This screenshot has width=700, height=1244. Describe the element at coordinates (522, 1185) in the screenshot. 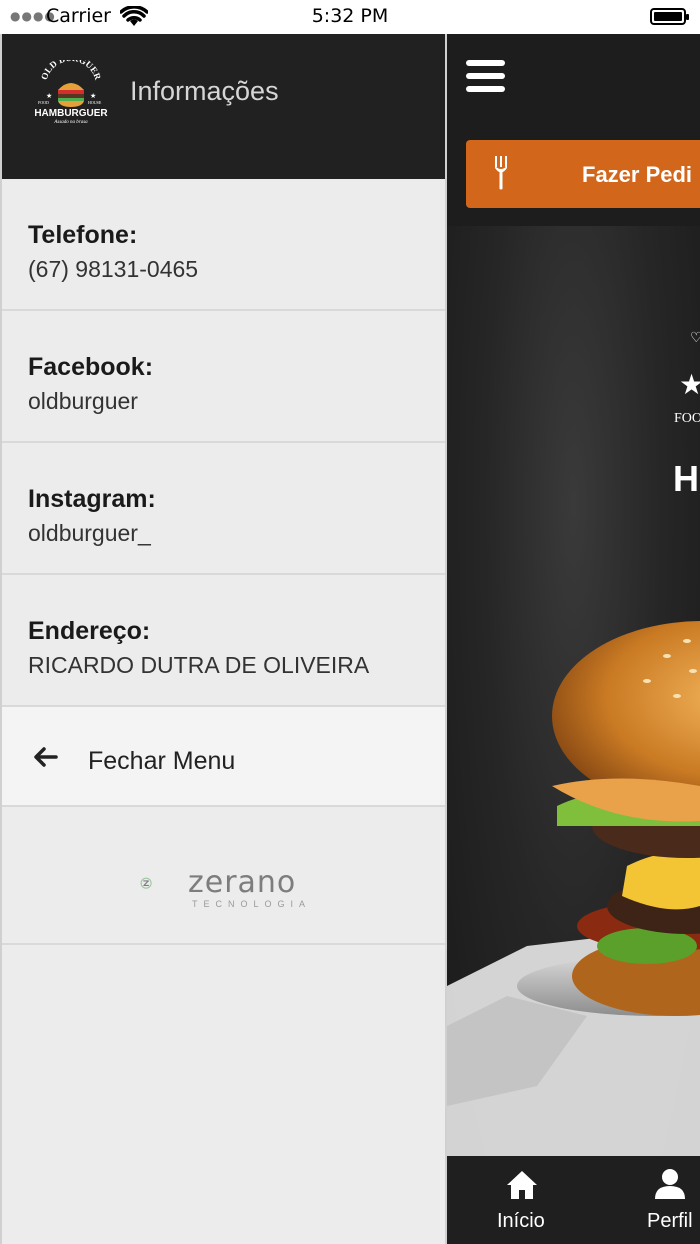

I see `home-icon` at that location.